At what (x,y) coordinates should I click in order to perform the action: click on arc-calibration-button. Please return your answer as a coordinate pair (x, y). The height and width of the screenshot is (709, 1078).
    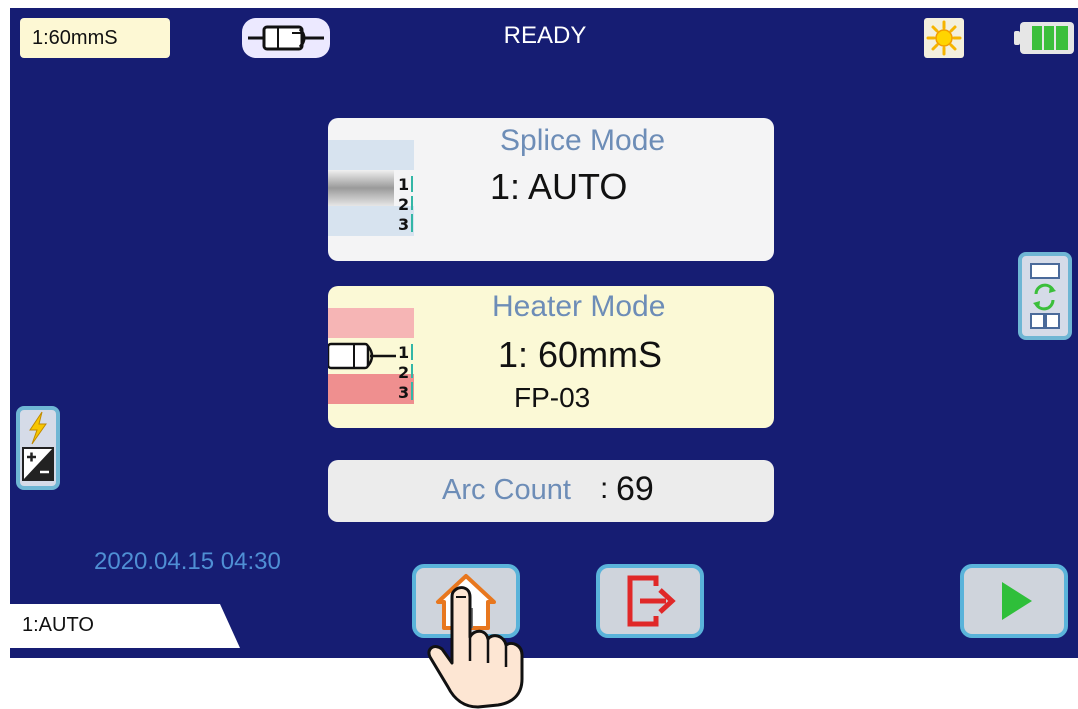
    Looking at the image, I should click on (38, 448).